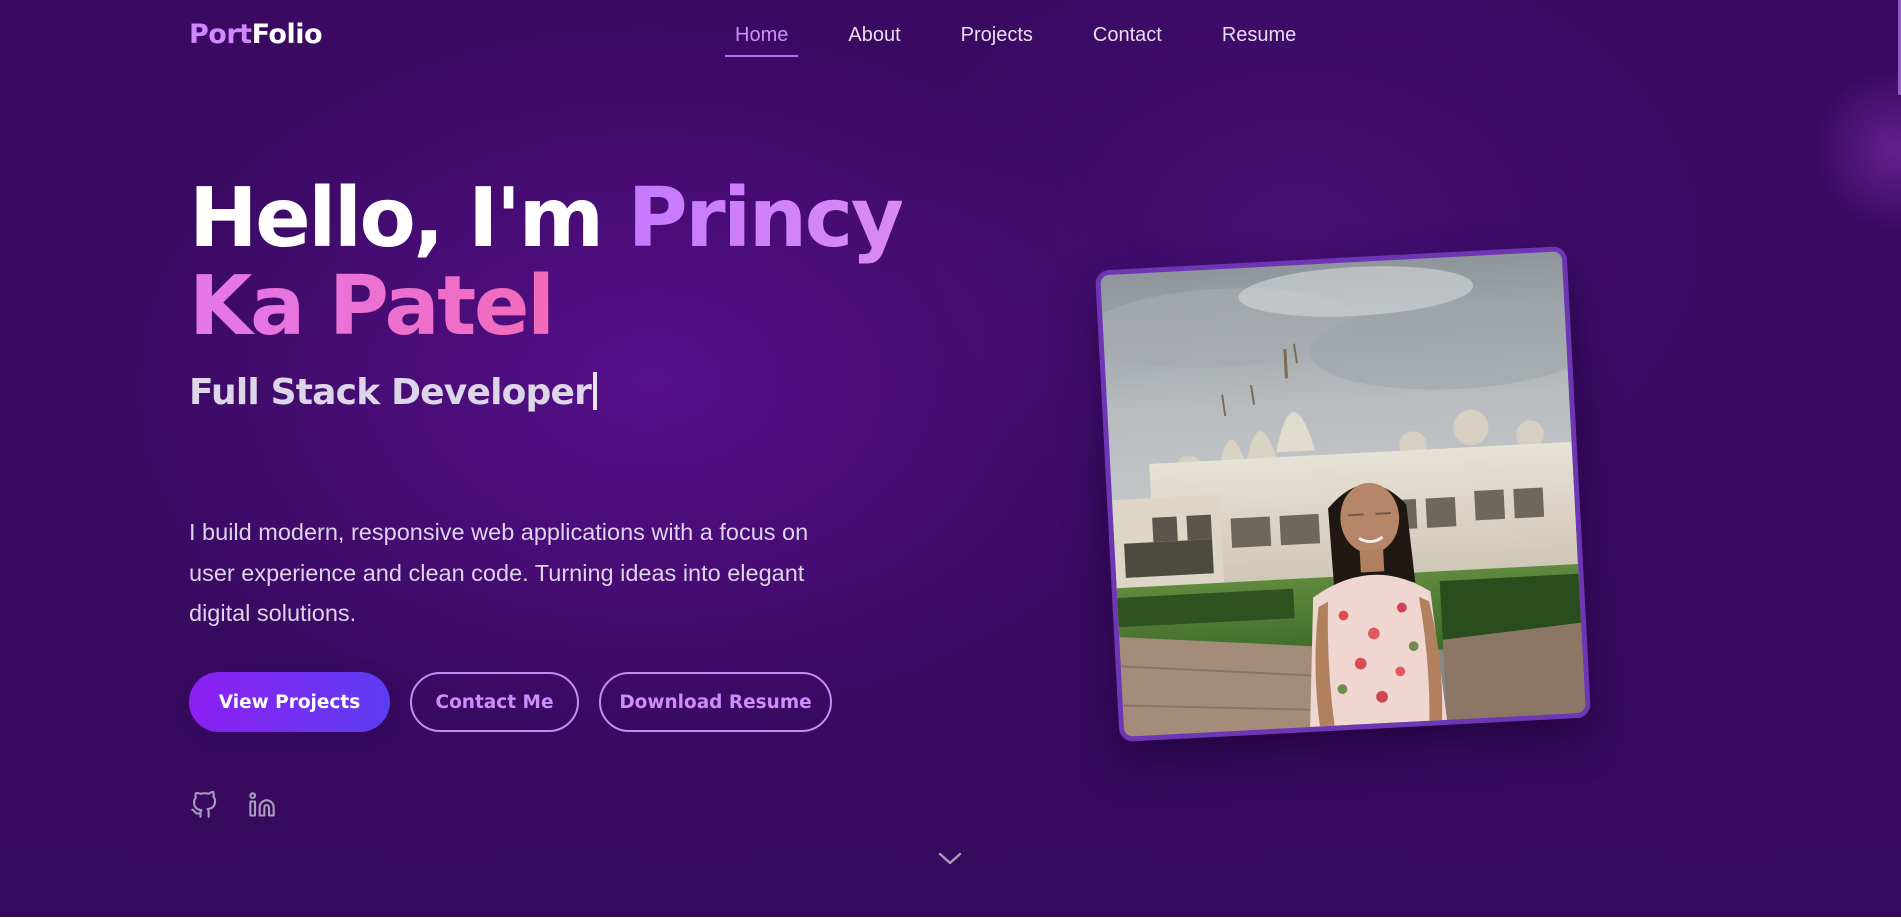  I want to click on hero-heading: Hello, I'm Princy Ka Patel, so click(569, 263).